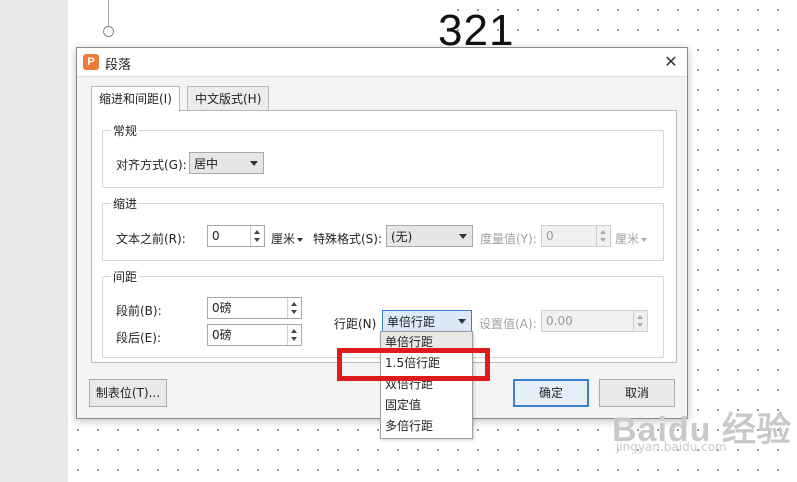  I want to click on dialog-titlebar: P 段落 ✕, so click(382, 62).